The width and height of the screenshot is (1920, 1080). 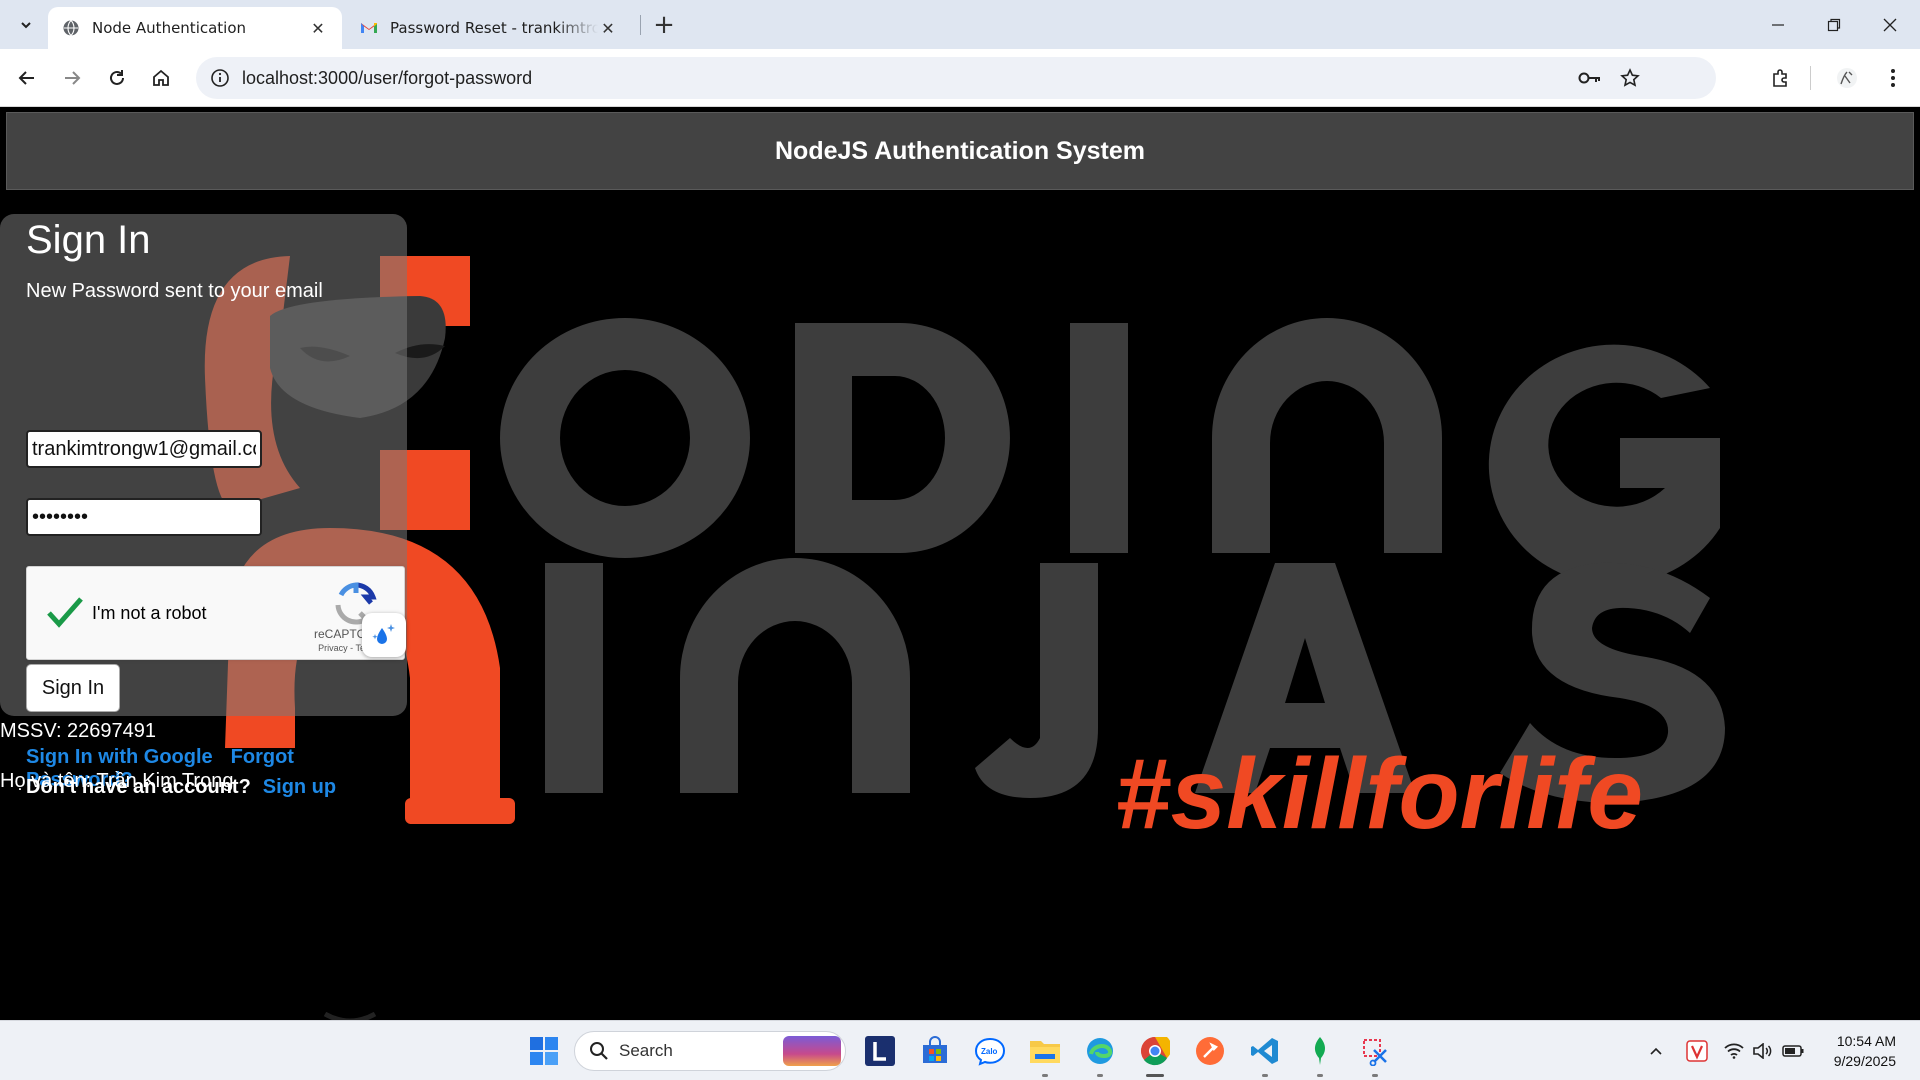 I want to click on extensions-button, so click(x=1781, y=78).